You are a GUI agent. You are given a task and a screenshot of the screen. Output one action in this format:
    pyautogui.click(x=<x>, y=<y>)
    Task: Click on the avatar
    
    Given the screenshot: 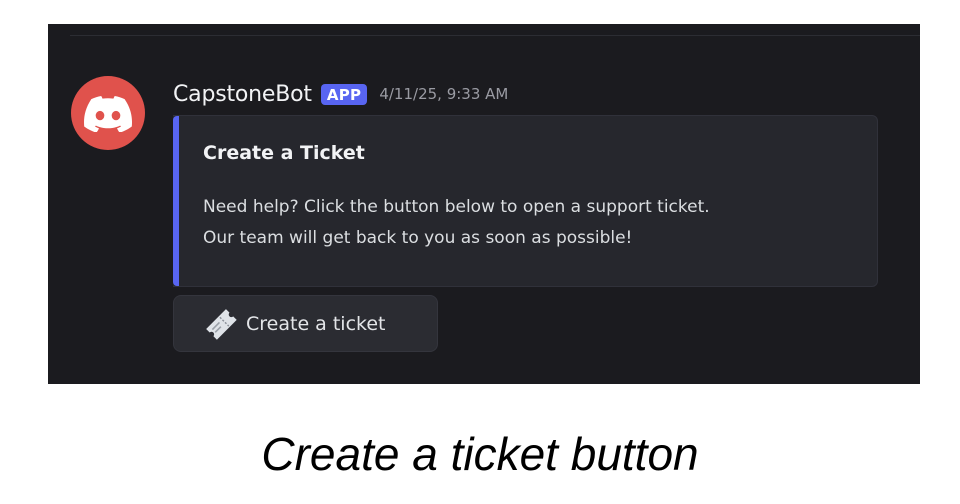 What is the action you would take?
    pyautogui.click(x=108, y=113)
    